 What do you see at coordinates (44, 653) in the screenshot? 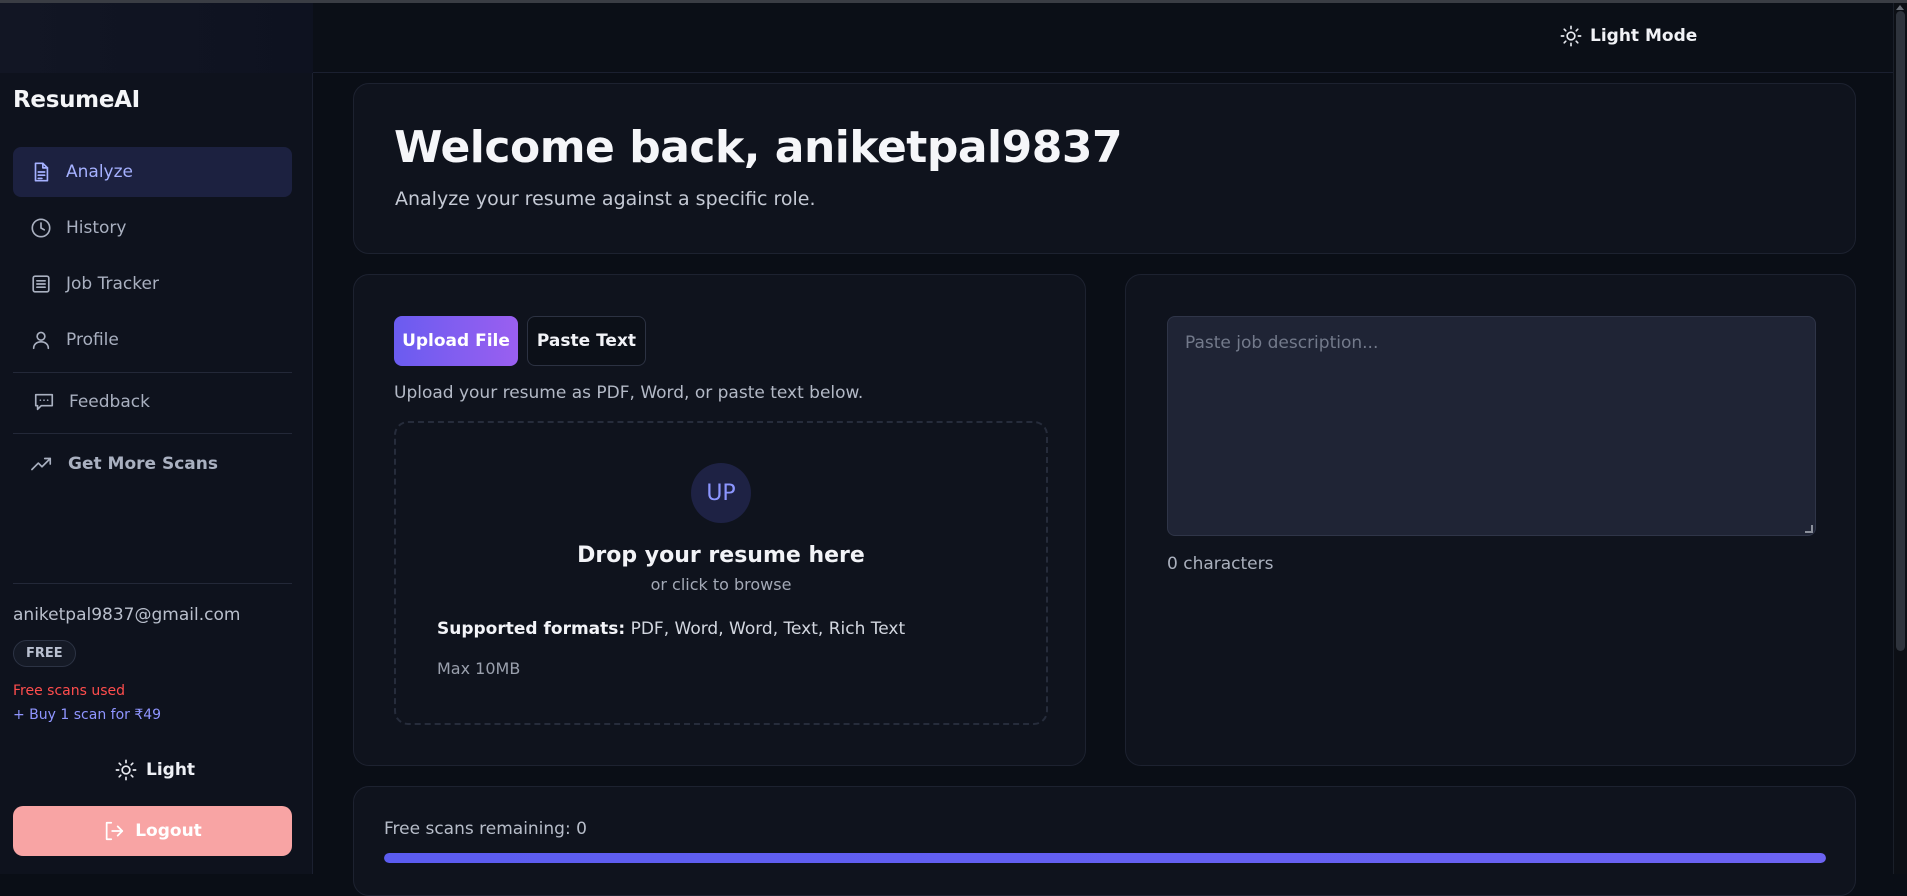
I see `plan-badge: FREE` at bounding box center [44, 653].